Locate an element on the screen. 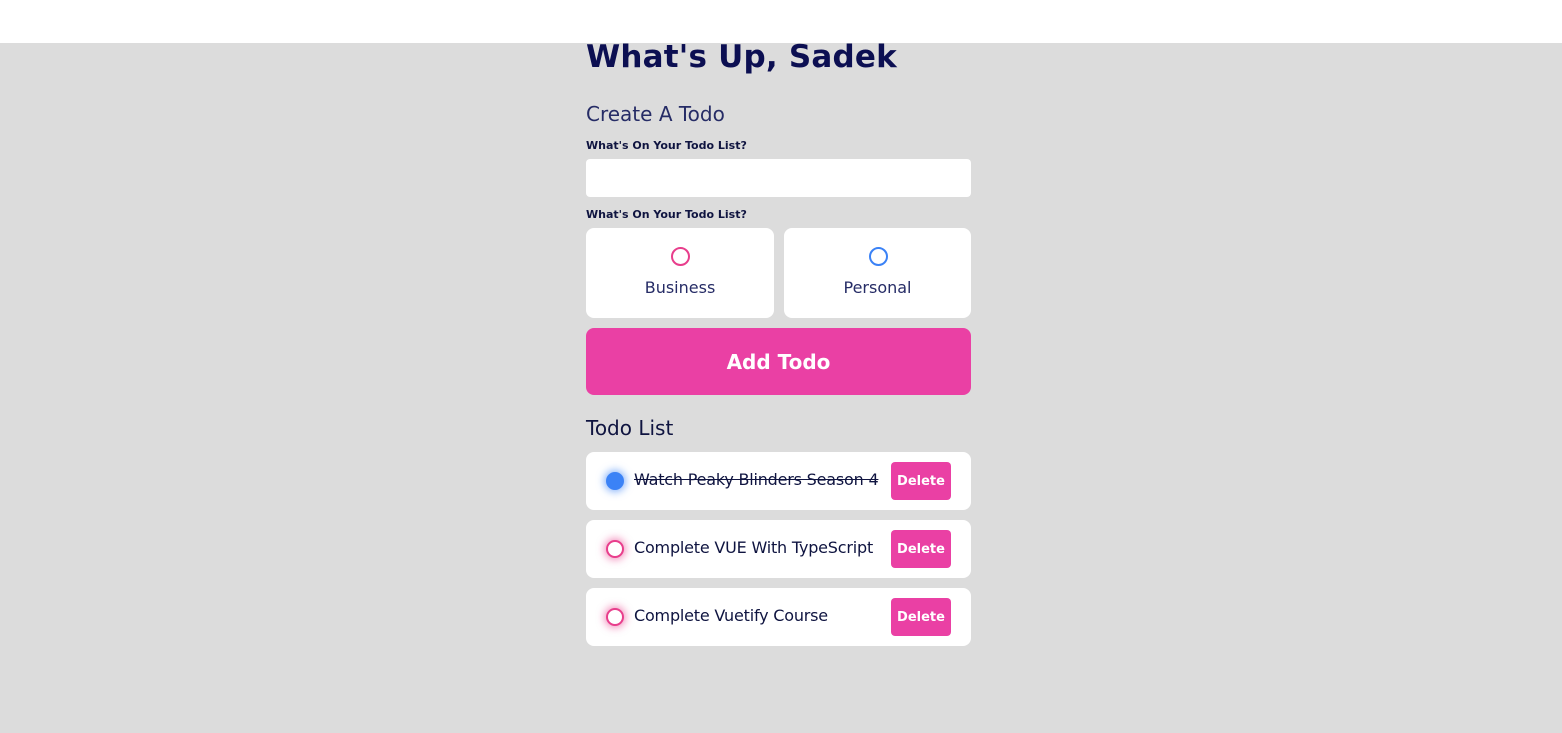 The width and height of the screenshot is (1562, 733). personal-radio-icon is located at coordinates (878, 256).